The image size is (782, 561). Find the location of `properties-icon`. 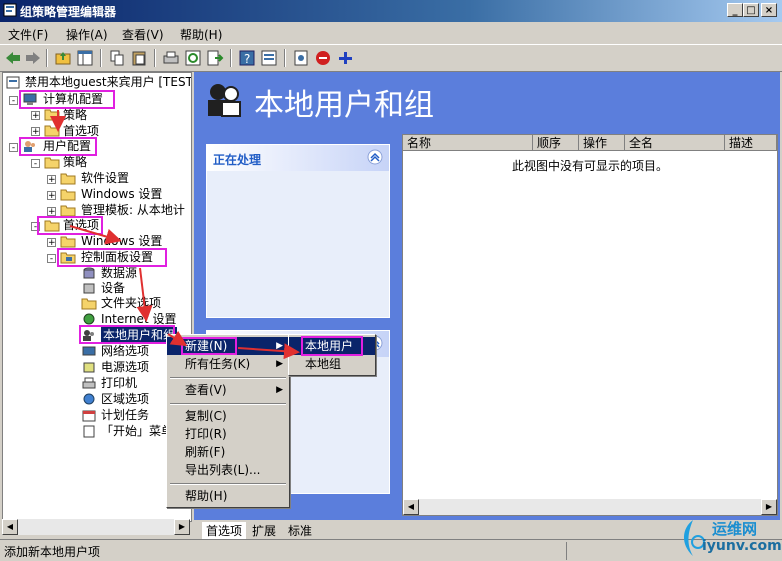

properties-icon is located at coordinates (269, 58).